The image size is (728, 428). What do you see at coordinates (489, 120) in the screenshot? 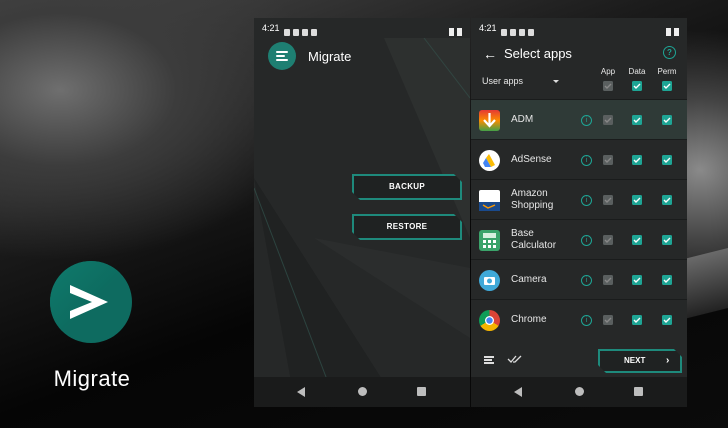
I see `adm-icon` at bounding box center [489, 120].